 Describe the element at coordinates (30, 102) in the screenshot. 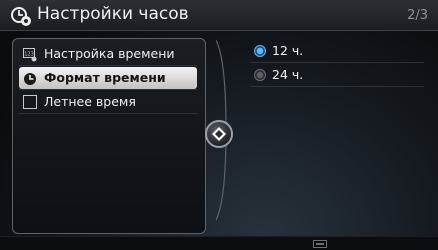

I see `checkbox-icon` at that location.